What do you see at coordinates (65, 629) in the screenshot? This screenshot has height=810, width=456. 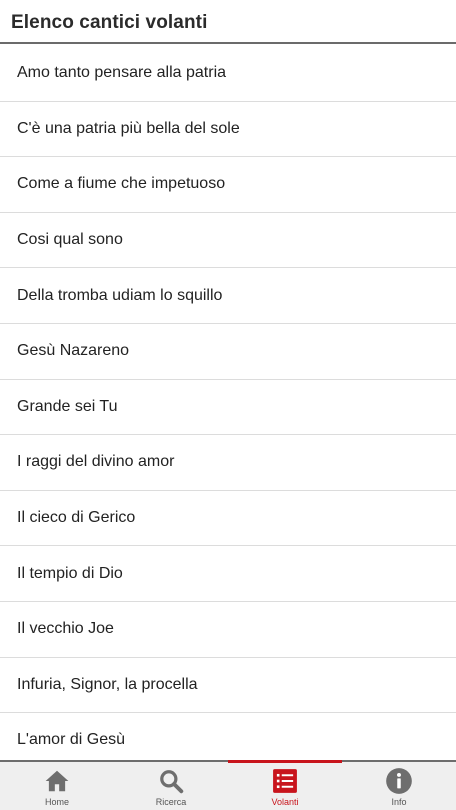 I see `song-title: Il vecchio Joe` at bounding box center [65, 629].